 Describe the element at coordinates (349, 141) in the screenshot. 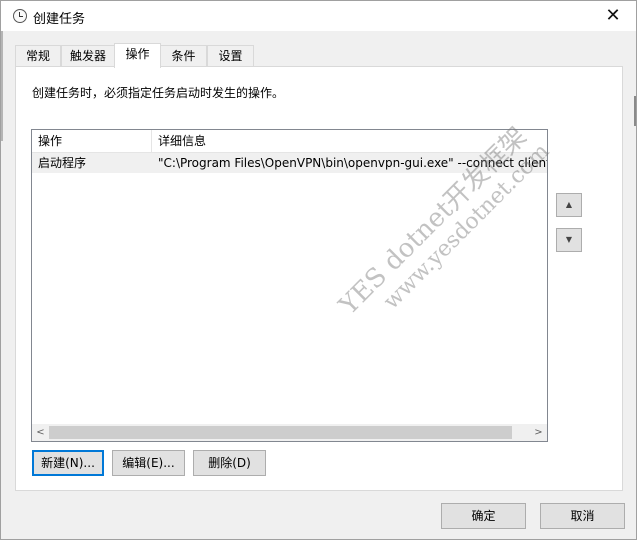

I see `column-header-details: 详细信息` at that location.